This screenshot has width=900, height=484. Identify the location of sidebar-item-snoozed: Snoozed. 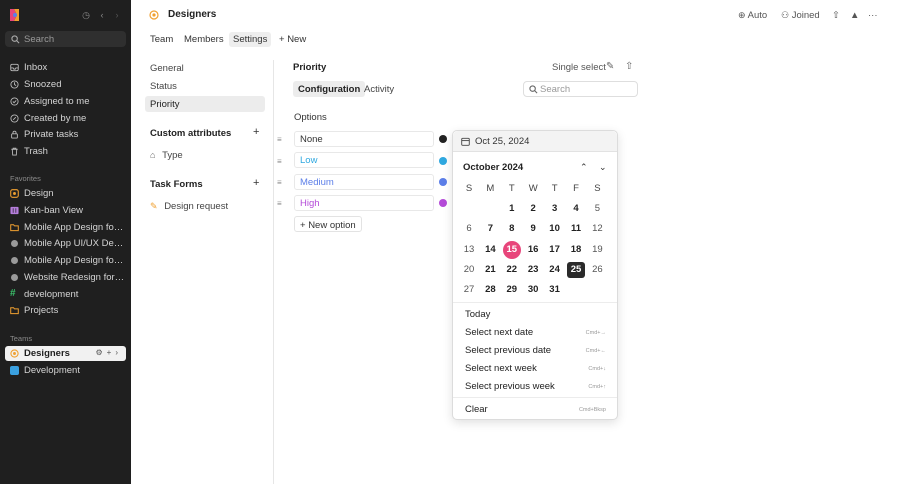
(65, 84).